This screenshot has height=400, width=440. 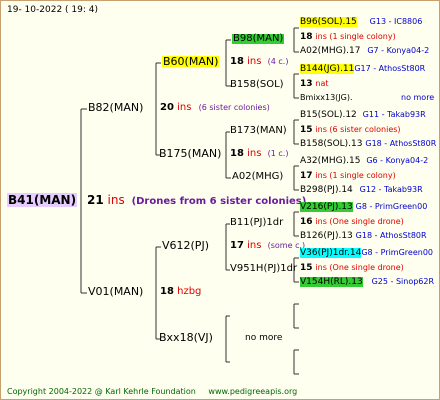 I want to click on gen5-name: B144(JG).11, so click(x=327, y=69).